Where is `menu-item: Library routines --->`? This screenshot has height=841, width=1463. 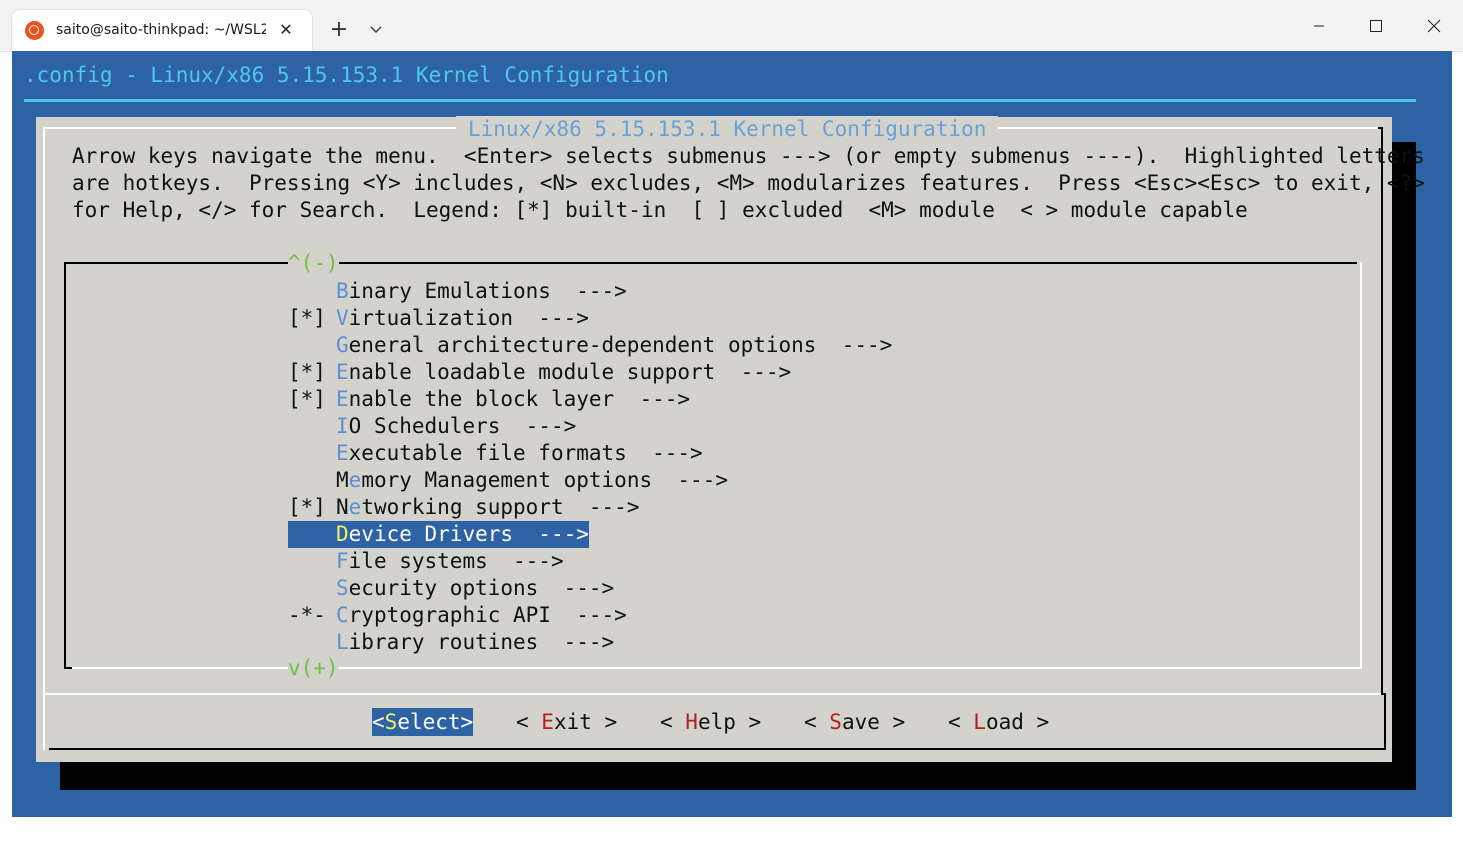
menu-item: Library routines ---> is located at coordinates (451, 642).